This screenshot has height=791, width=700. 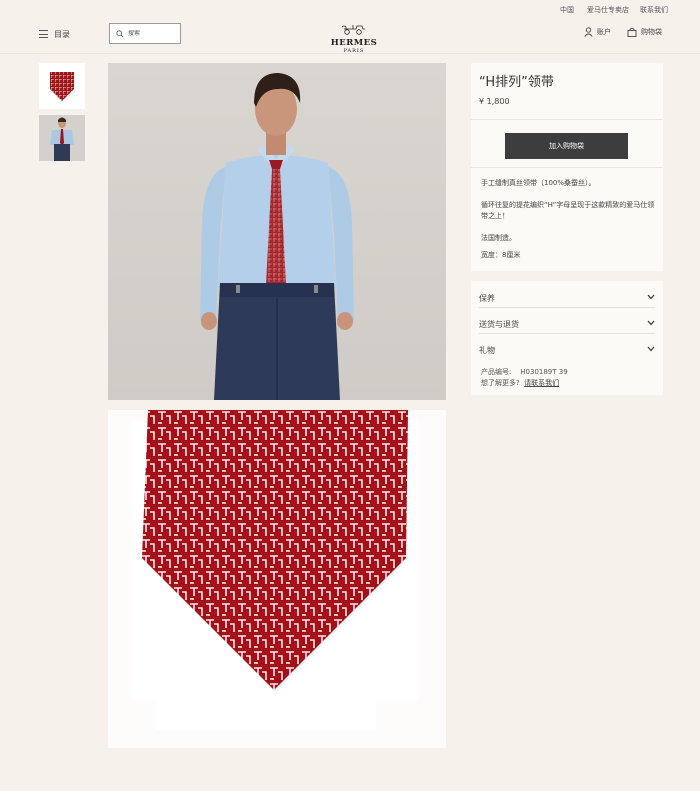 What do you see at coordinates (499, 324) in the screenshot?
I see `accordion-label: 送货与退货` at bounding box center [499, 324].